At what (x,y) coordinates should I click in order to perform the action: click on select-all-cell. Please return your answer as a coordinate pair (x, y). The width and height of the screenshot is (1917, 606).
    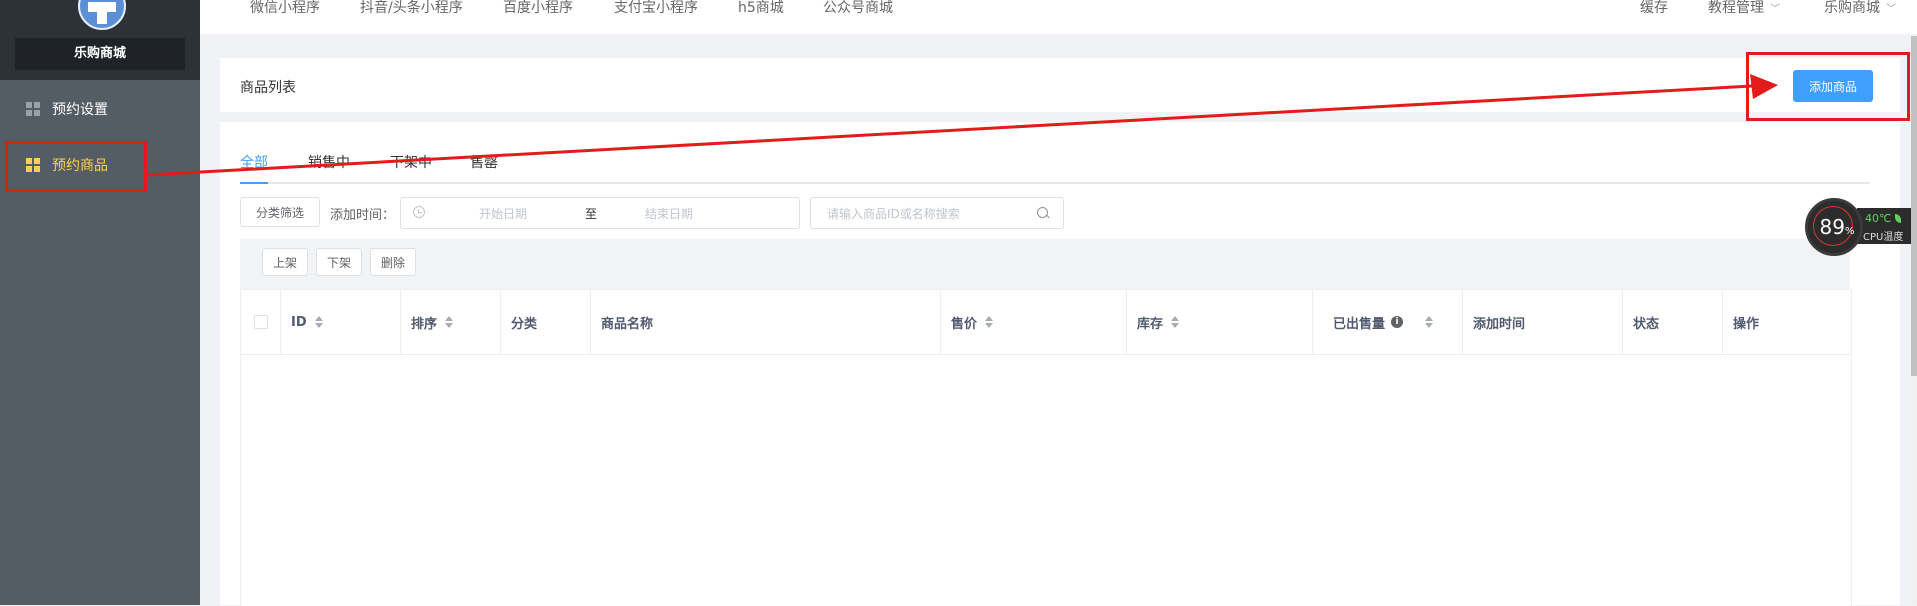
    Looking at the image, I should click on (261, 322).